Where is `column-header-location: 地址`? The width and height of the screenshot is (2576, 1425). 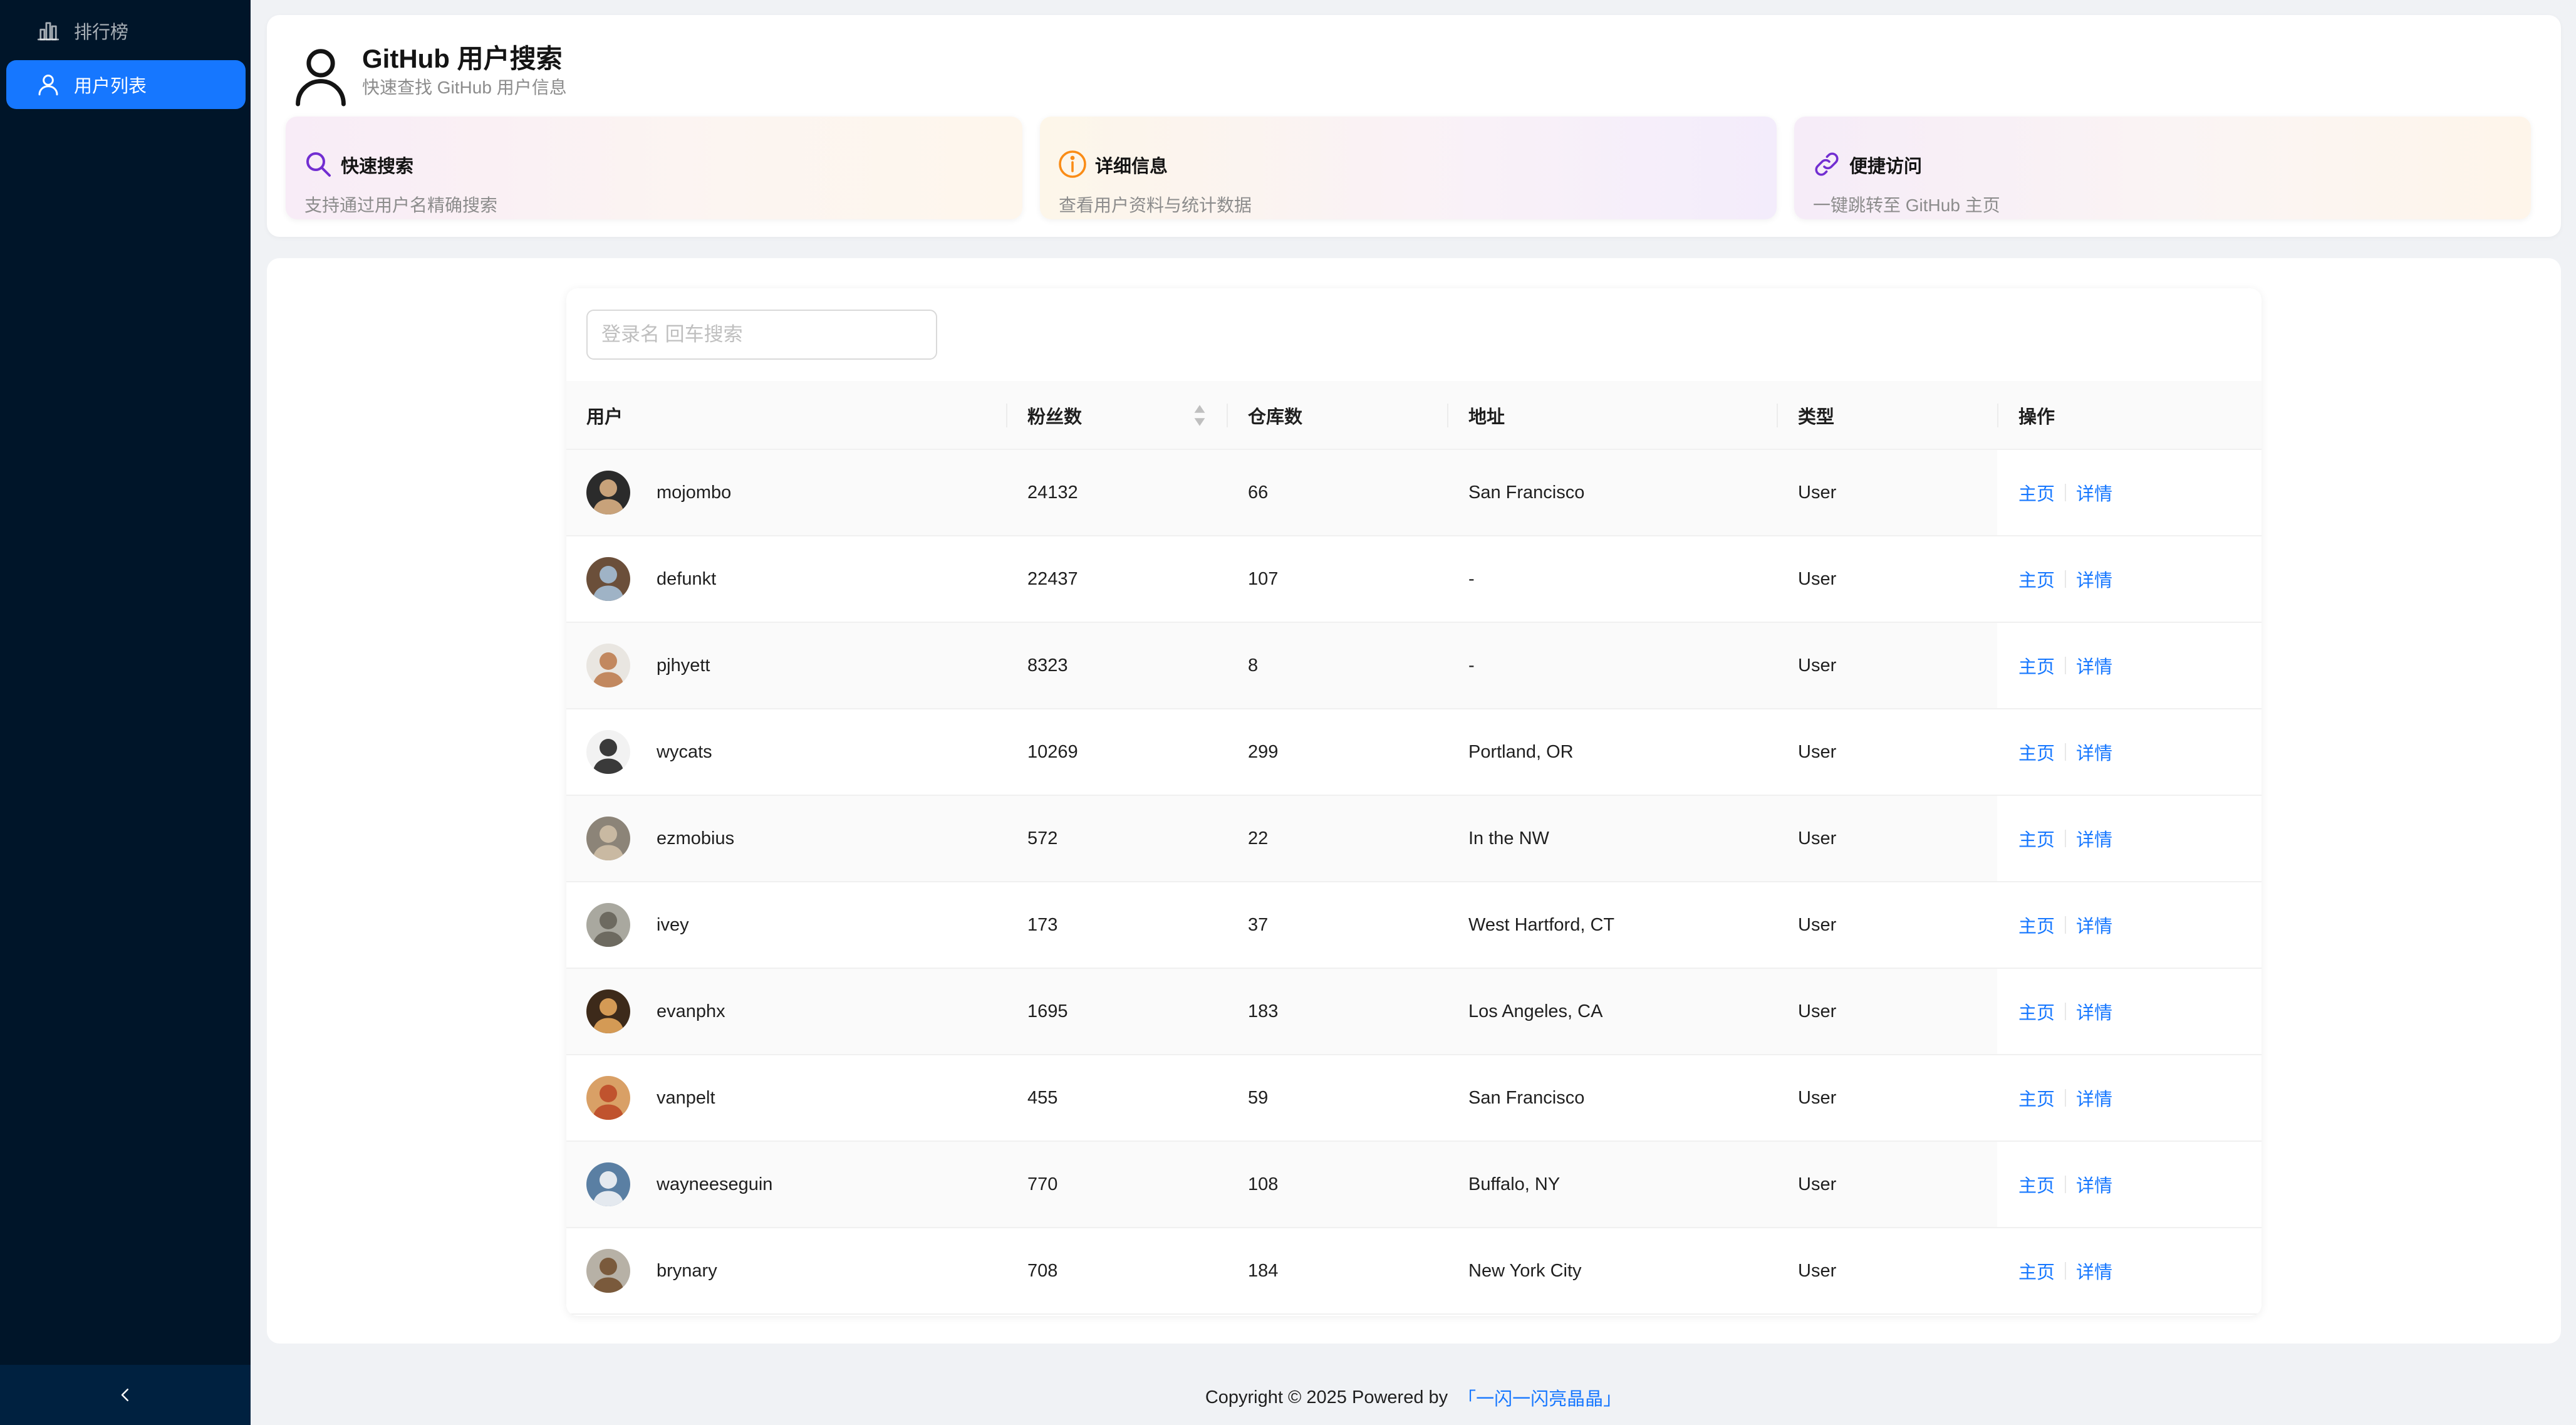 column-header-location: 地址 is located at coordinates (1486, 417).